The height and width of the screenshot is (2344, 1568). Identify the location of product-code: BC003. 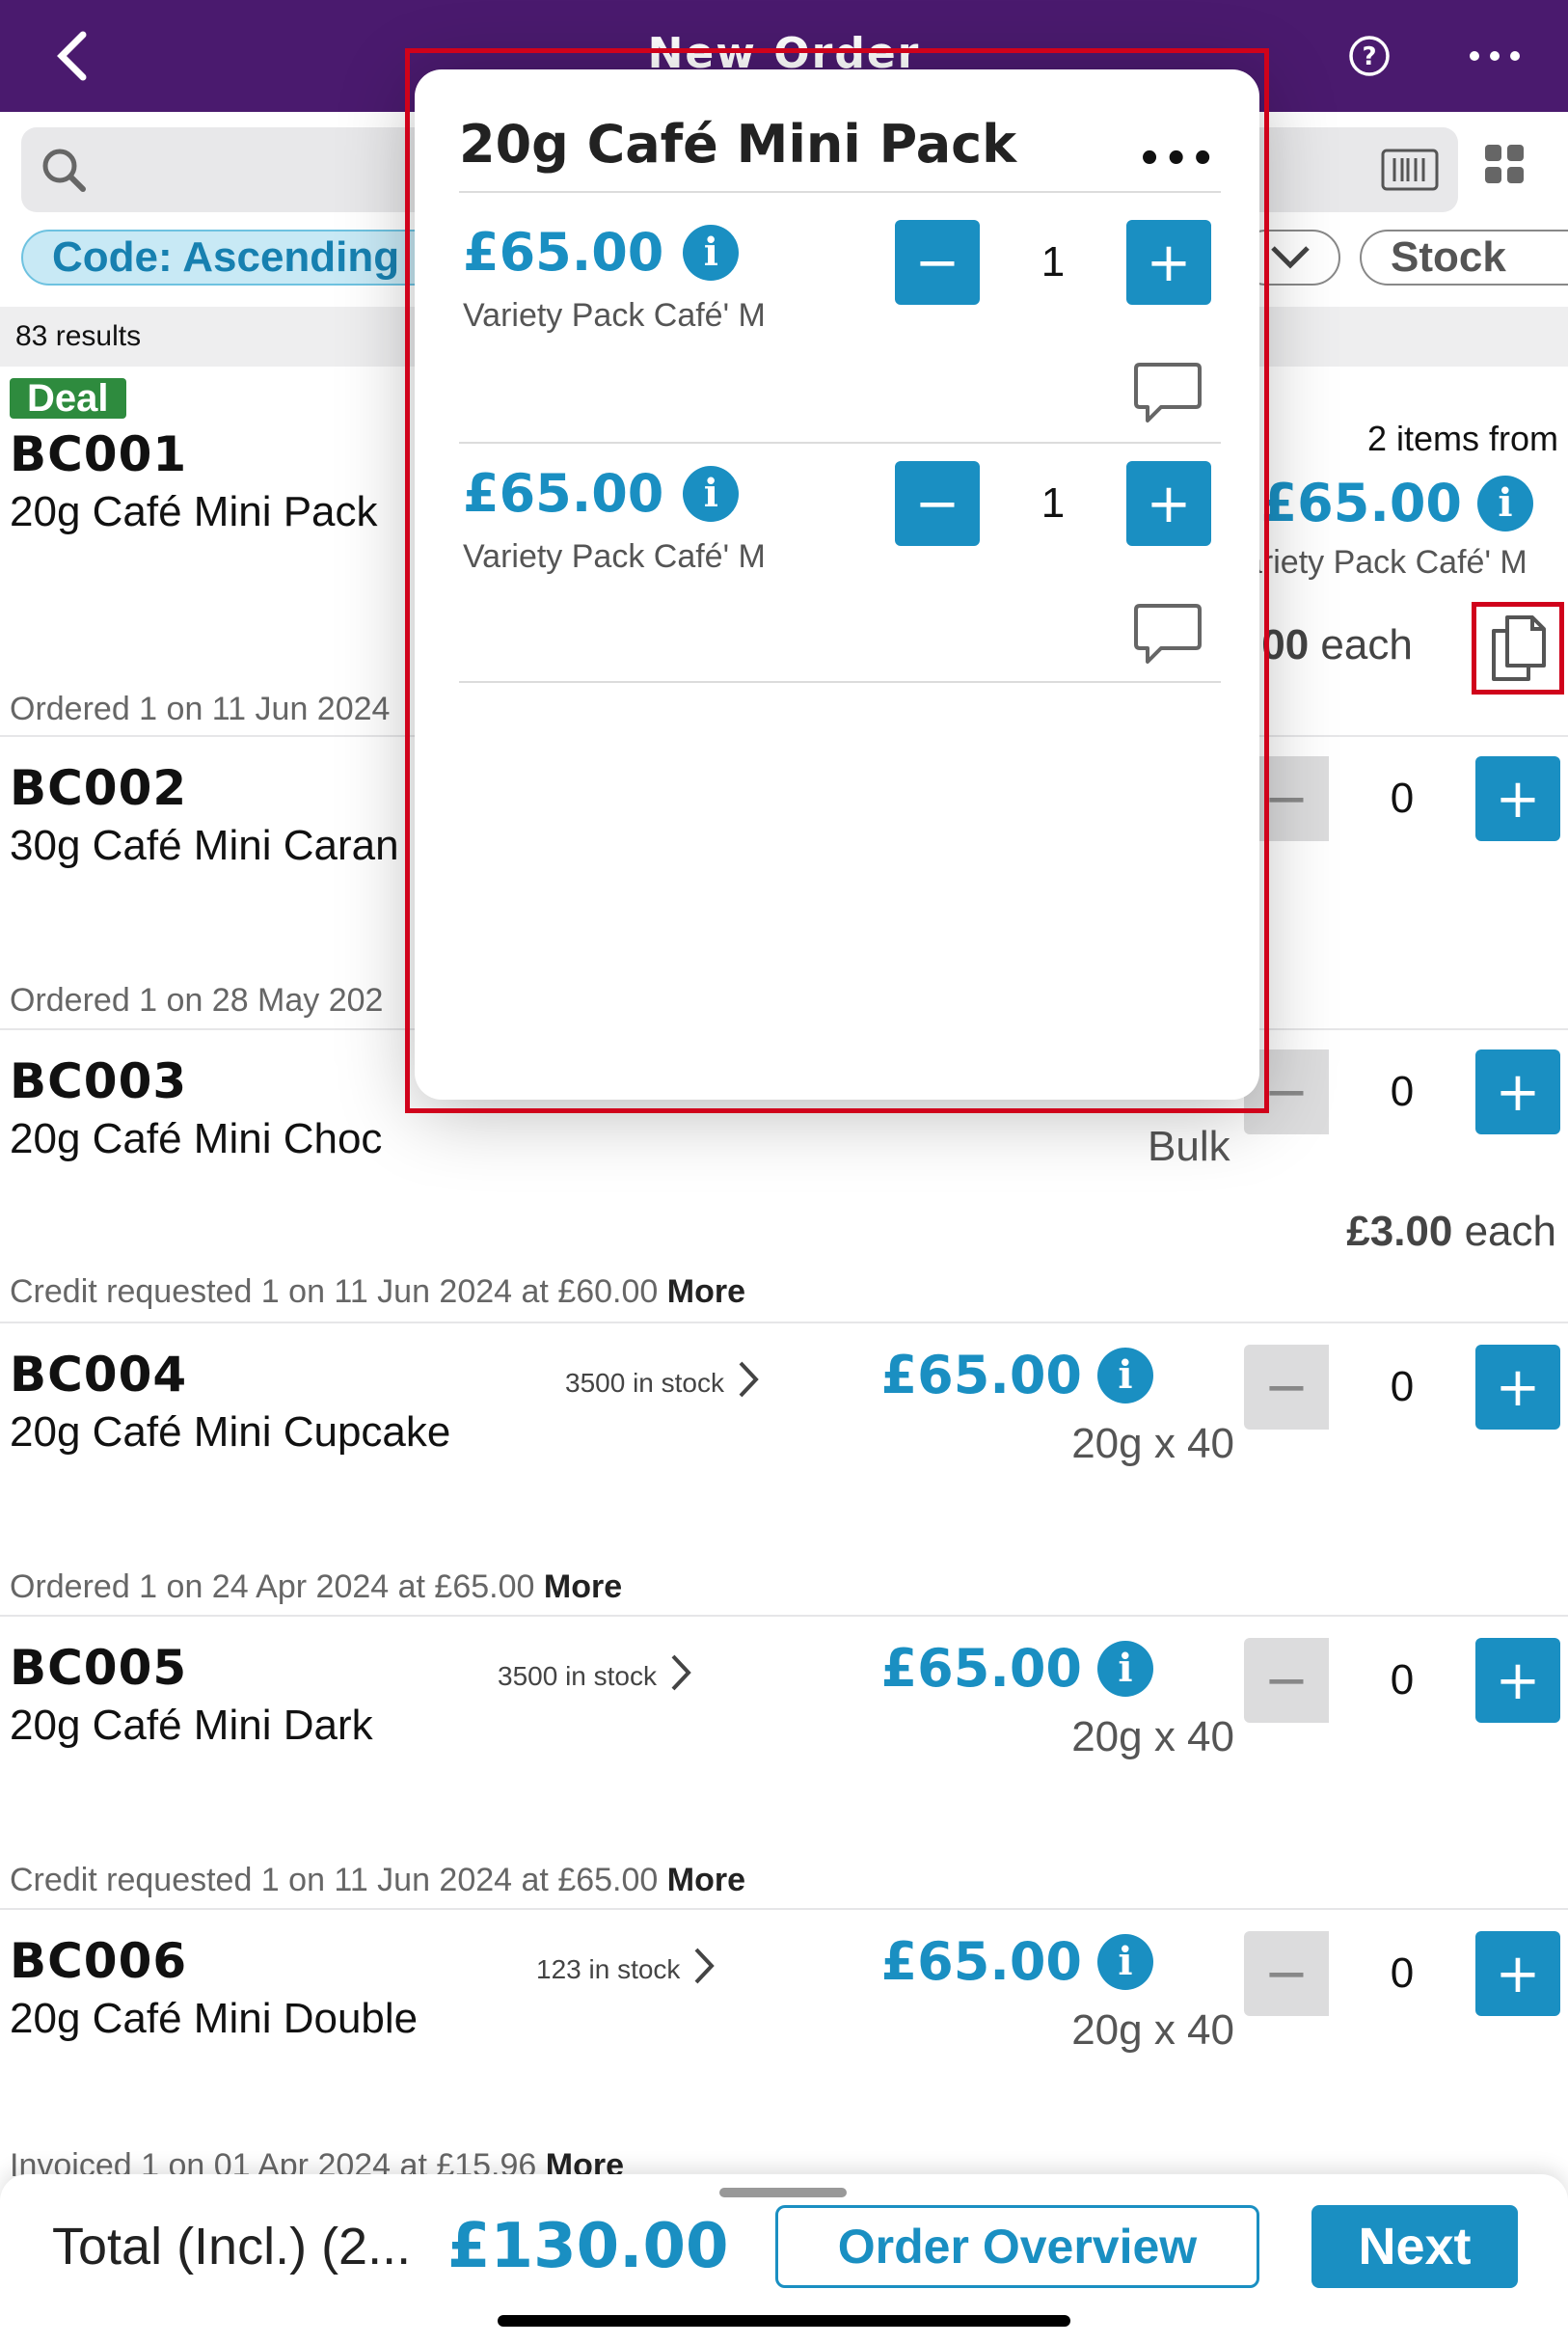
(99, 1081).